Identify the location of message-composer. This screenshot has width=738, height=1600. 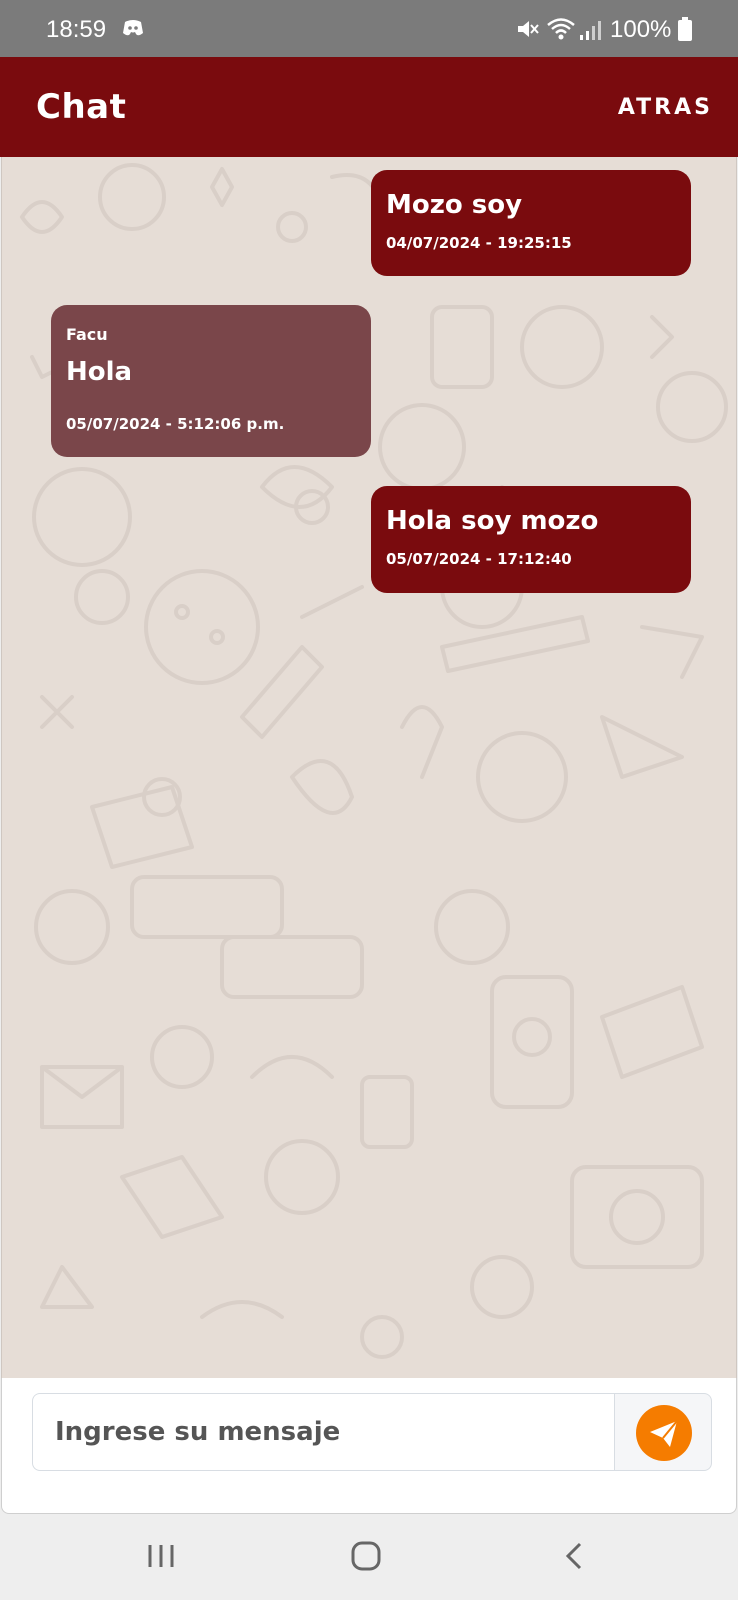
(369, 1446).